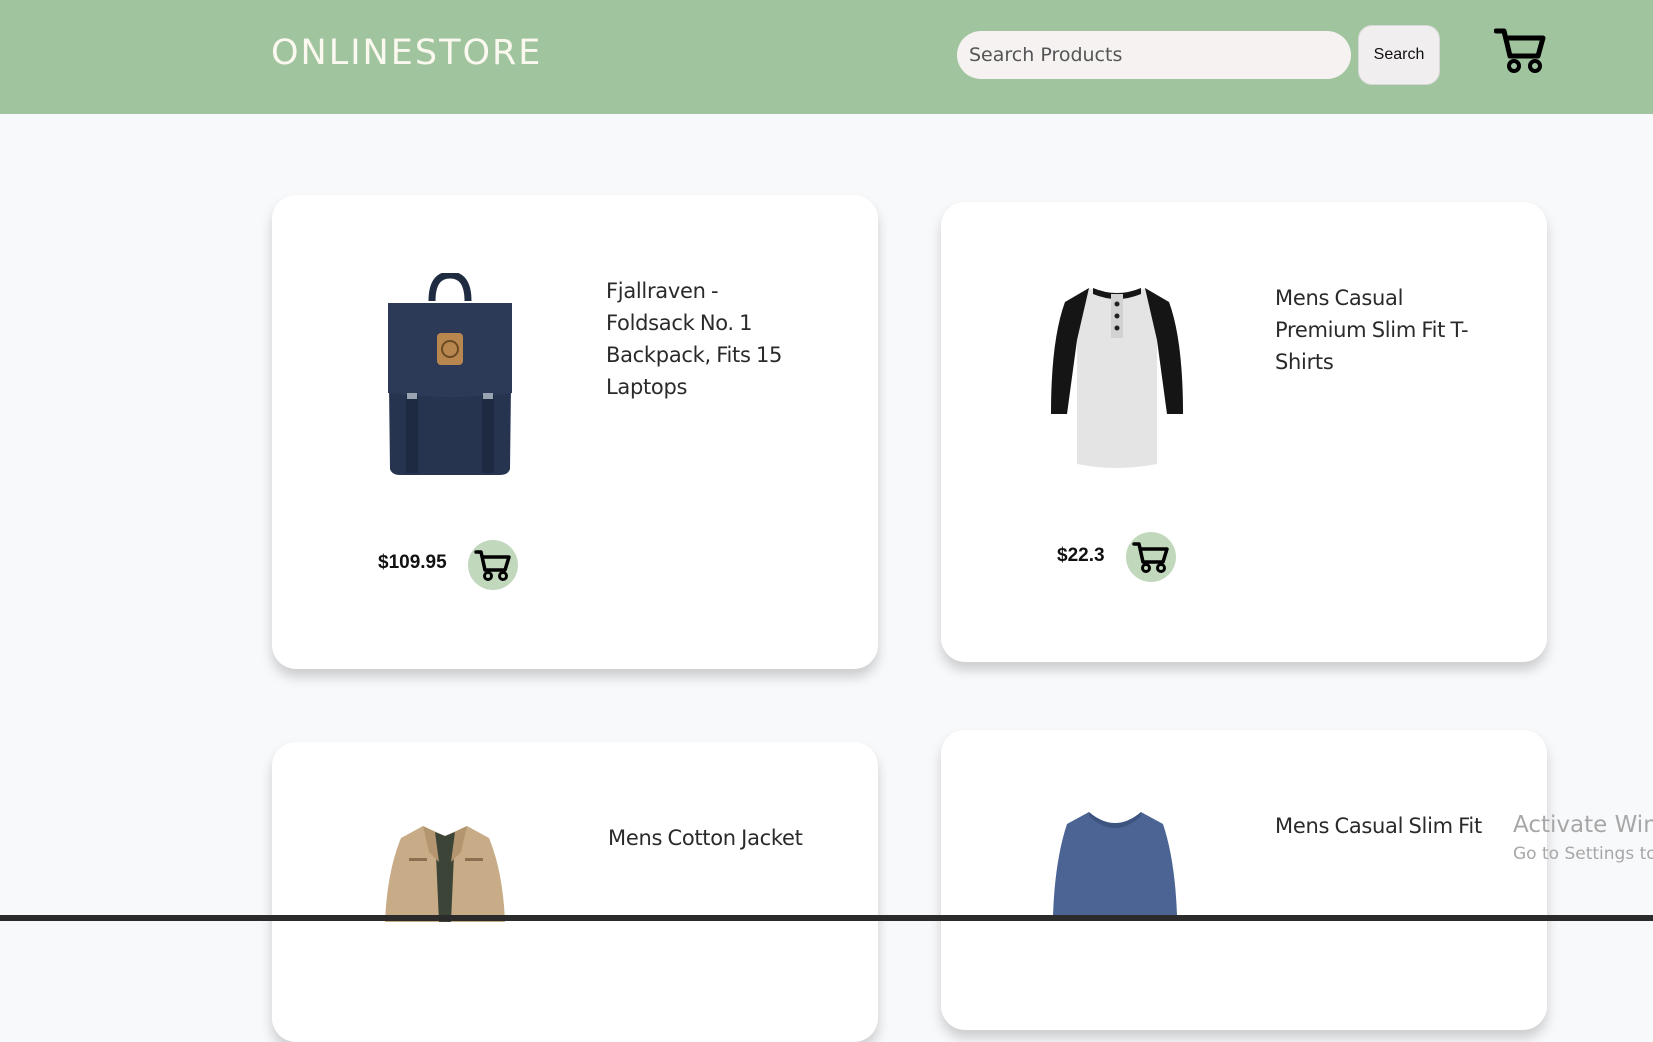 The height and width of the screenshot is (1042, 1653). Describe the element at coordinates (826, 918) in the screenshot. I see `taskbar` at that location.